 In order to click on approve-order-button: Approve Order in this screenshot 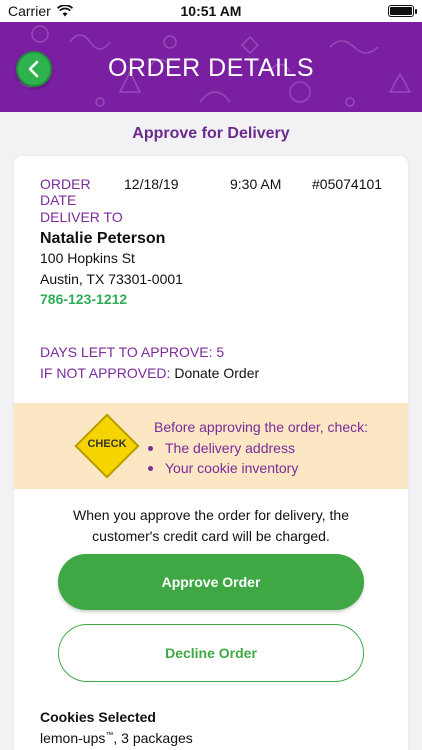, I will do `click(211, 582)`.